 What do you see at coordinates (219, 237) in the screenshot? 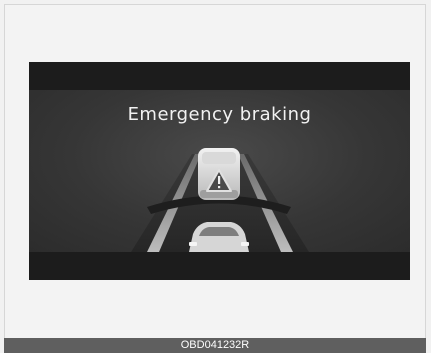
I see `own-vehicle-icon` at bounding box center [219, 237].